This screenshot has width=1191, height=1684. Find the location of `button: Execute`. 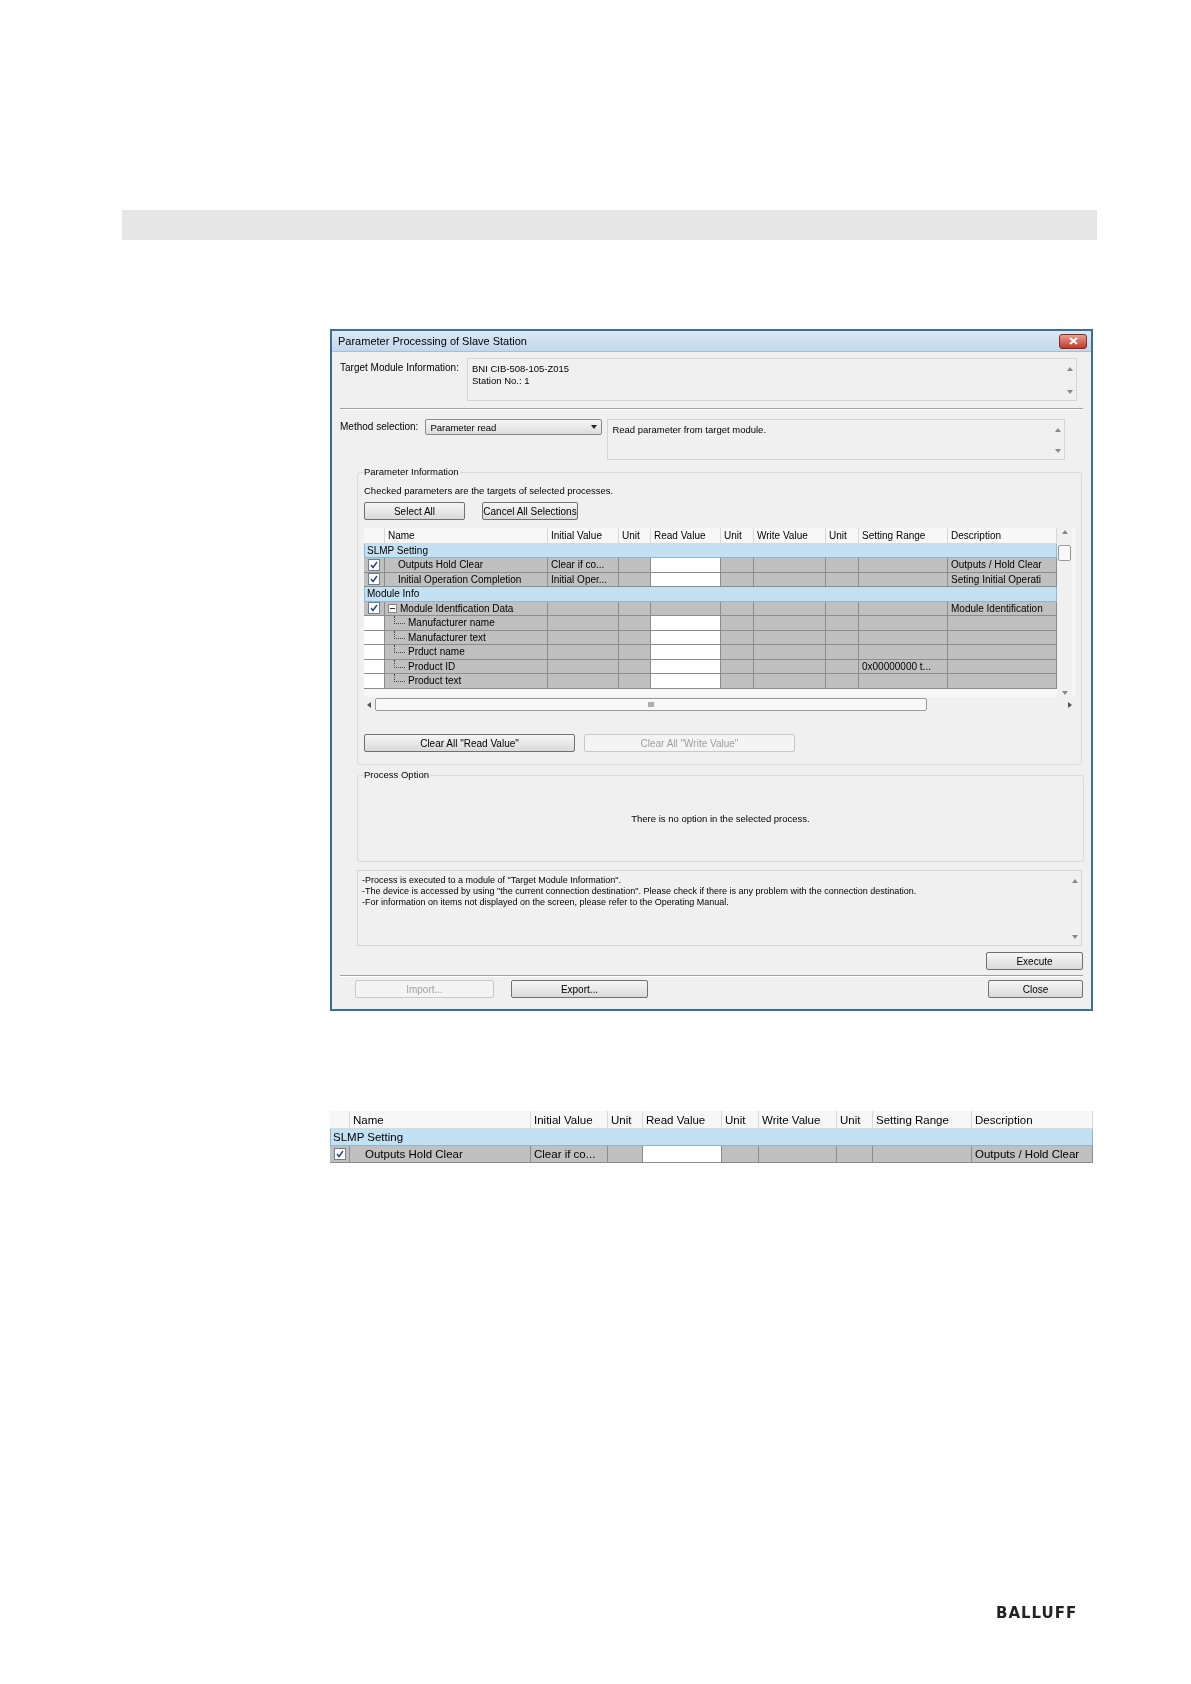

button: Execute is located at coordinates (1034, 961).